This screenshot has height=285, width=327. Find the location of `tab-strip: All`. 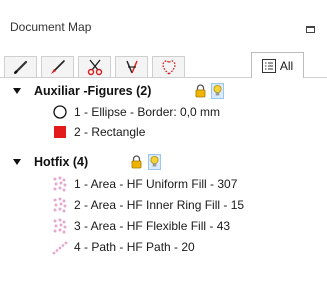

tab-strip: All is located at coordinates (163, 64).